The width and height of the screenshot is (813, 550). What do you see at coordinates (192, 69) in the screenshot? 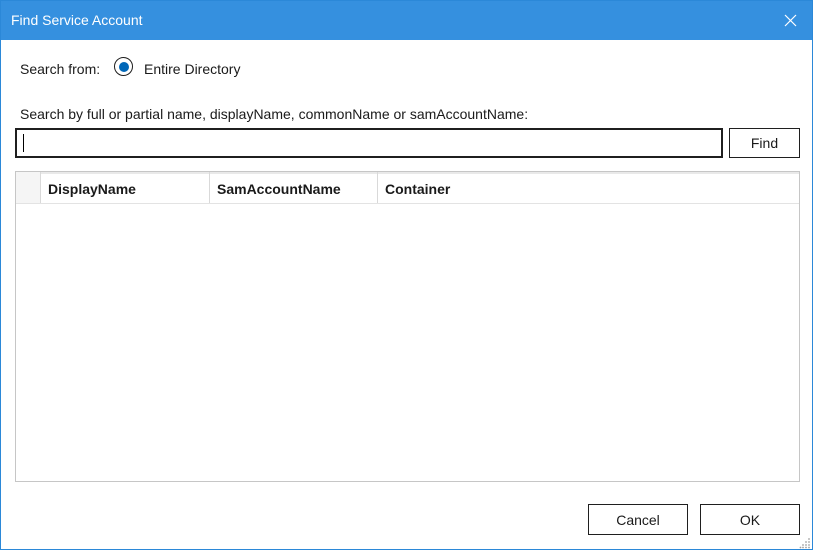
I see `entire-directory-label: Entire Directory` at bounding box center [192, 69].